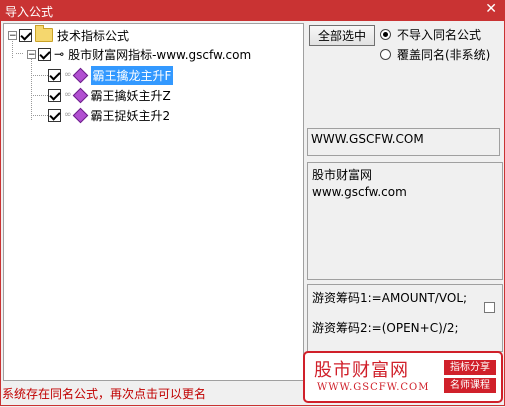 The image size is (505, 407). I want to click on promo-banner: 股市财富网 WWW.GSCFW.COM 指标分享 名师课程, so click(403, 377).